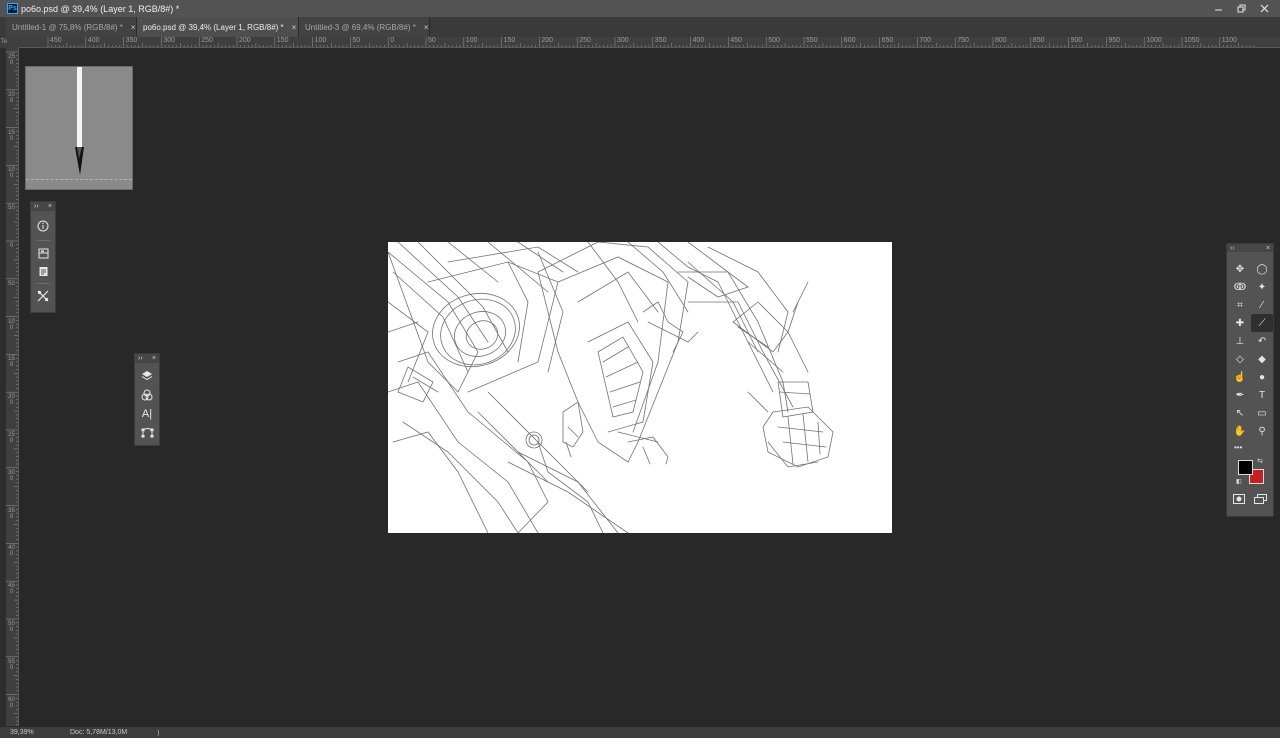 The width and height of the screenshot is (1280, 738). I want to click on doc-size-info: Doc: 5,78M/13,0M, so click(99, 732).